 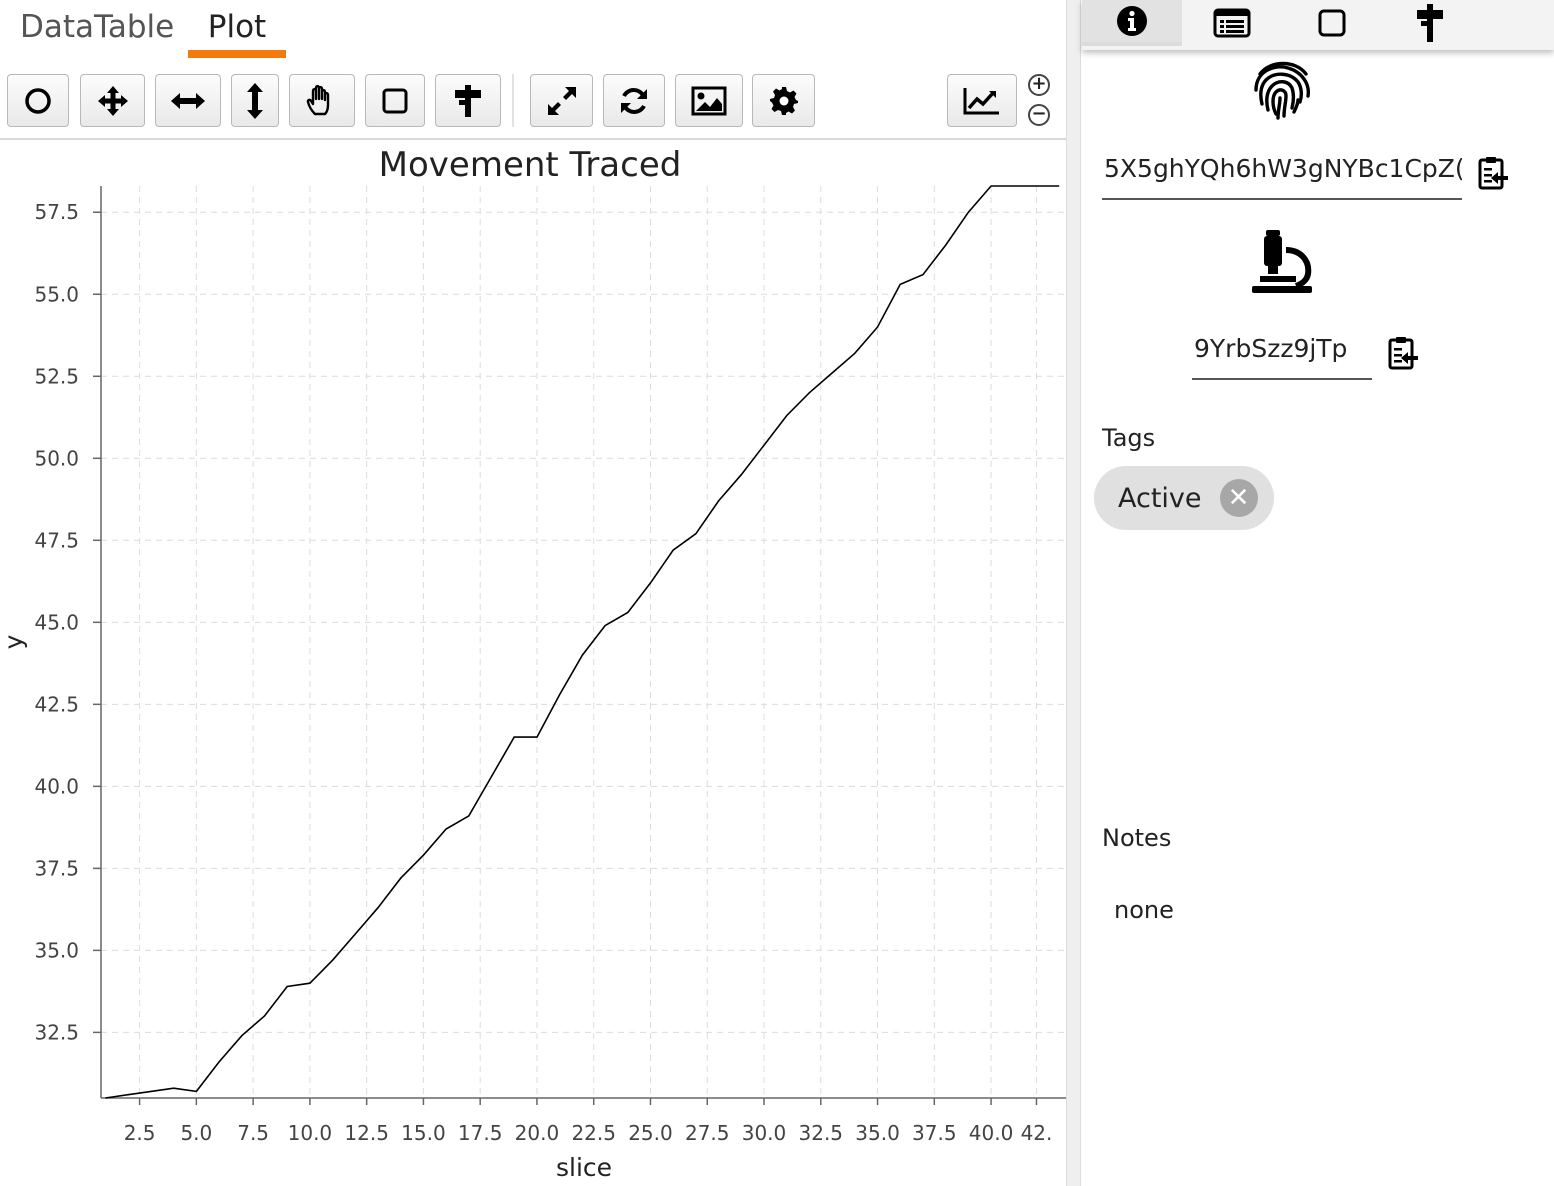 I want to click on microscope-icon, so click(x=1282, y=263).